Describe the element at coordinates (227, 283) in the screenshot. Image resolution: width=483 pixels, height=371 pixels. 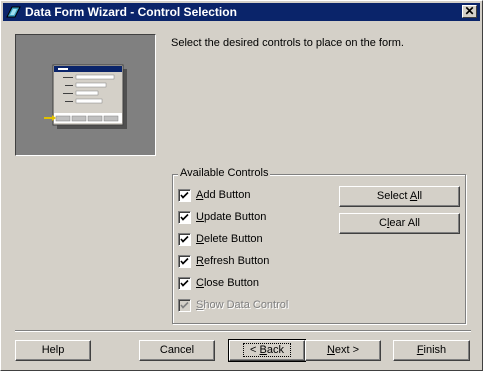
I see `checkbox-label: Close Button` at that location.